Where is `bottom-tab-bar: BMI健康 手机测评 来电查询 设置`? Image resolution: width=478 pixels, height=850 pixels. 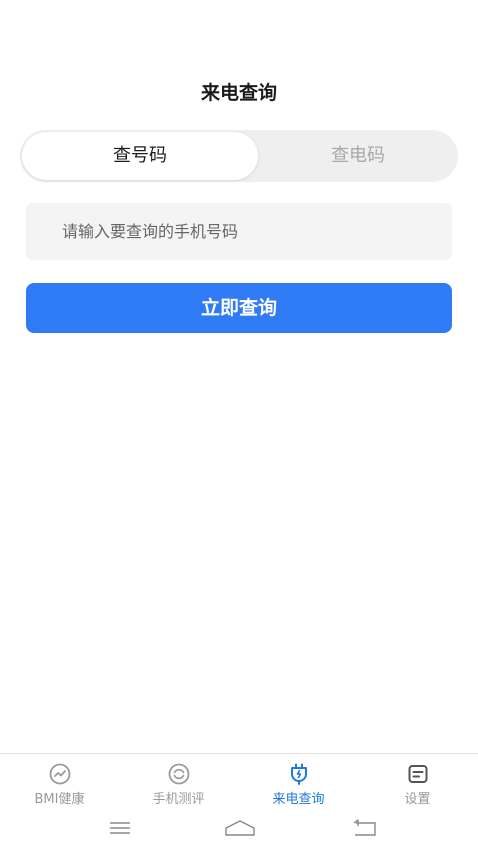 bottom-tab-bar: BMI健康 手机测评 来电查询 设置 is located at coordinates (239, 782).